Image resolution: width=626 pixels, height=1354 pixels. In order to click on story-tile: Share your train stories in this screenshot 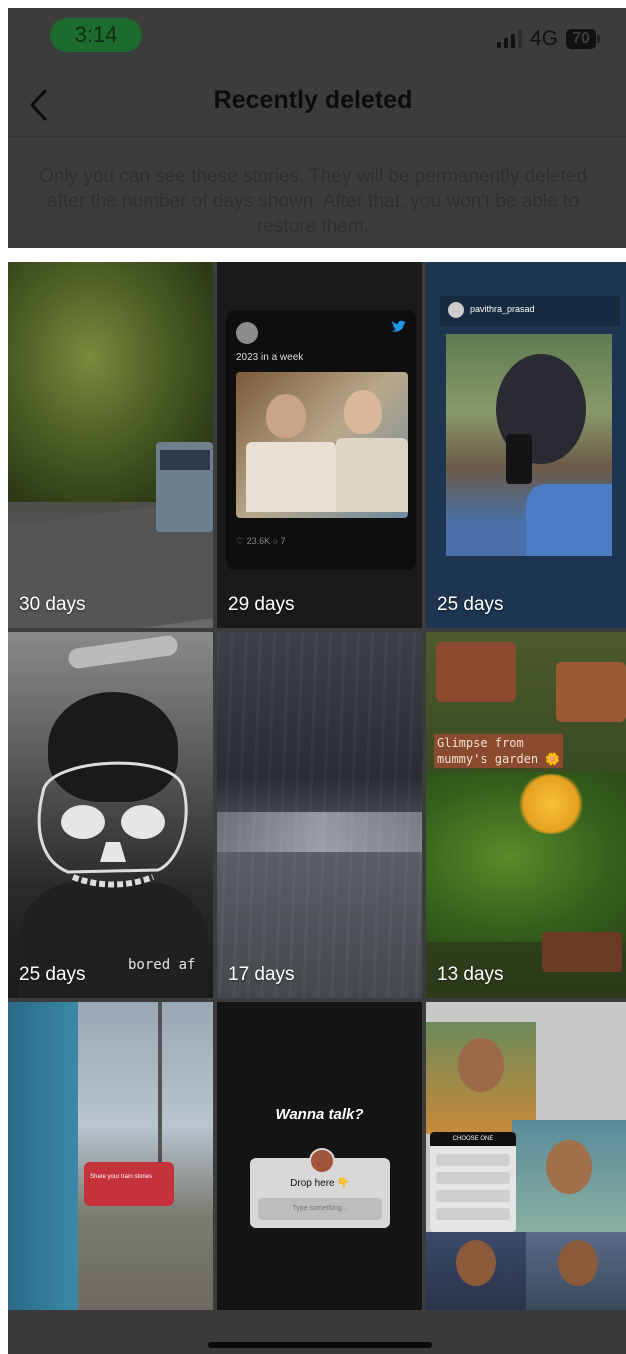, I will do `click(110, 1156)`.